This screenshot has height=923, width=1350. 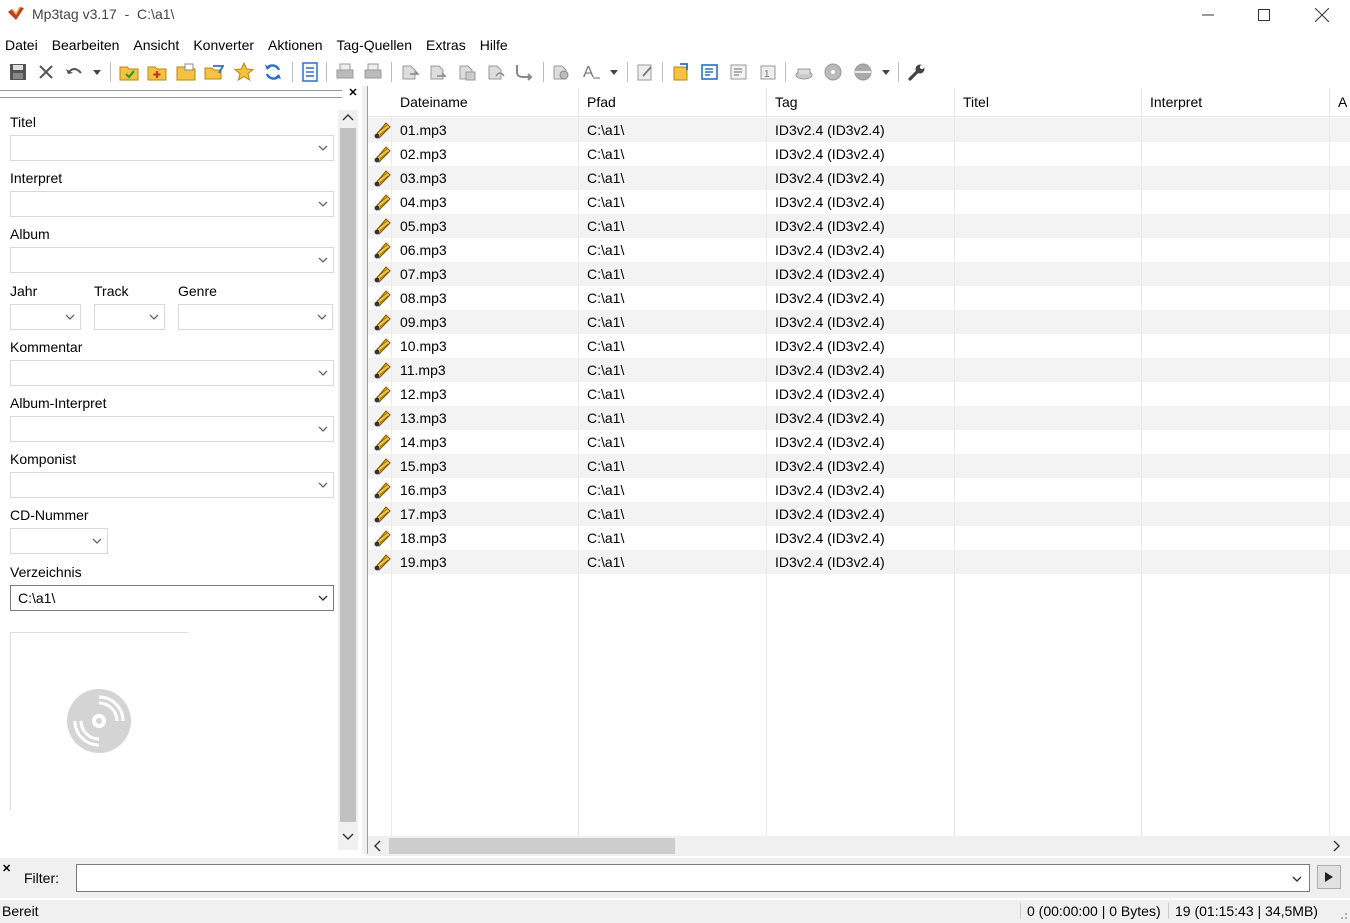 What do you see at coordinates (310, 72) in the screenshot?
I see `tag-panel-button` at bounding box center [310, 72].